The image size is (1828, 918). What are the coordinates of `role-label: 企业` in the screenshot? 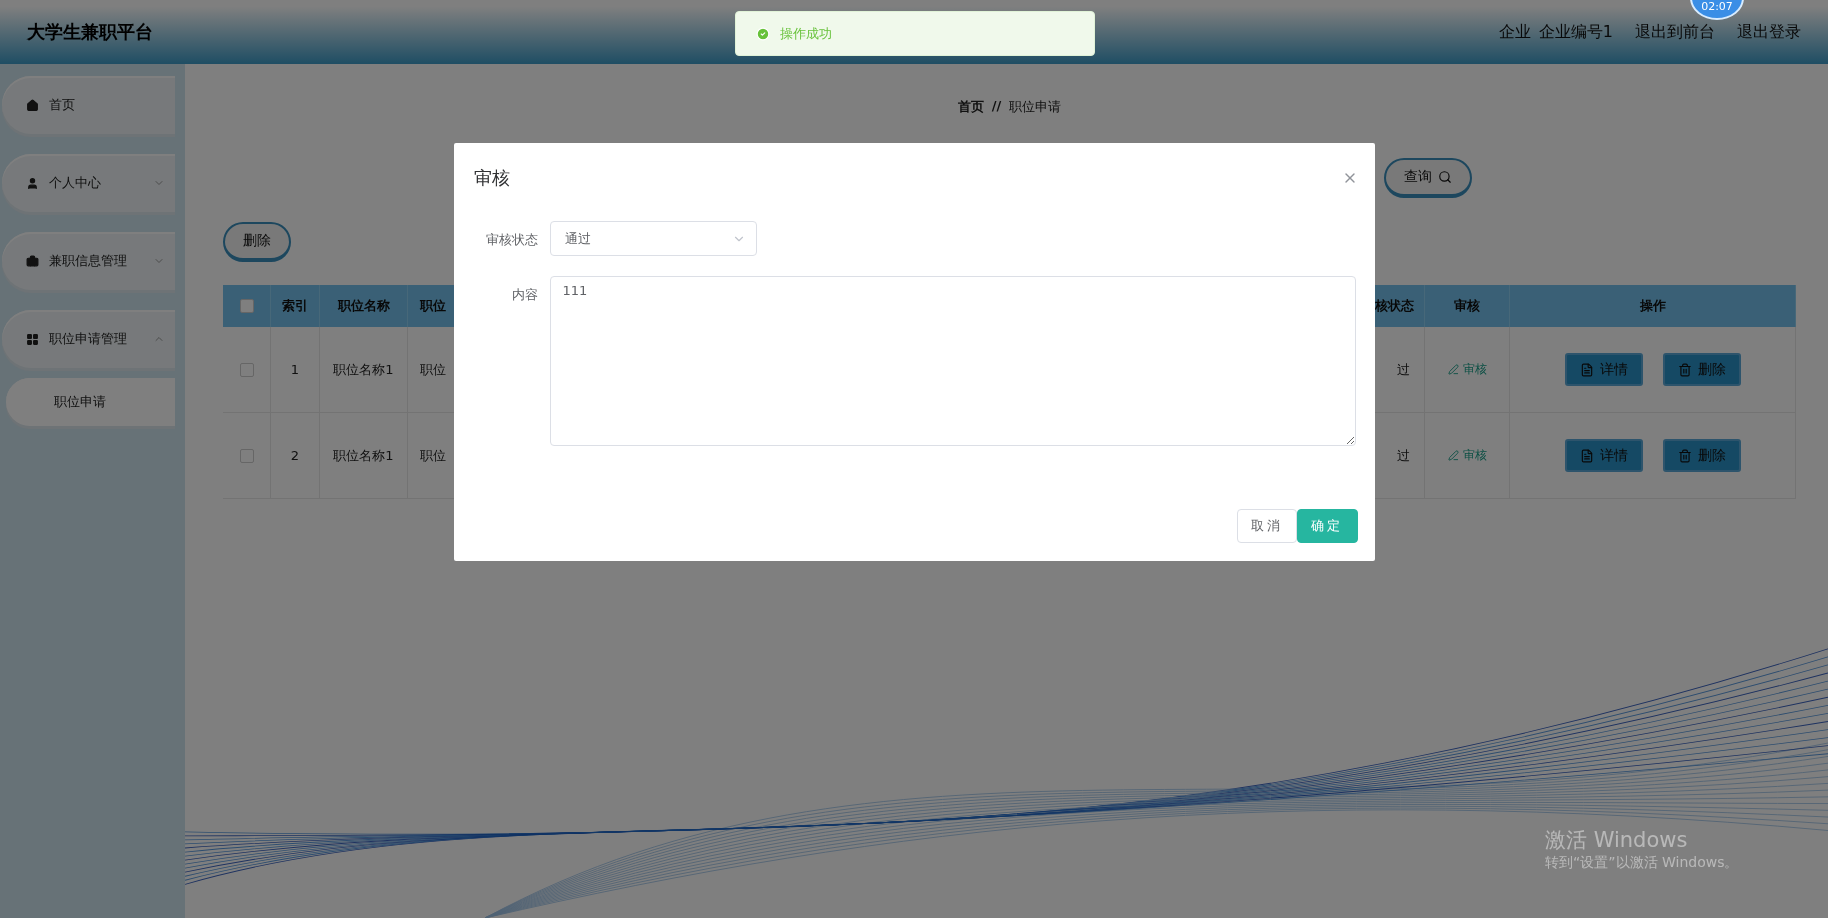 It's located at (1514, 32).